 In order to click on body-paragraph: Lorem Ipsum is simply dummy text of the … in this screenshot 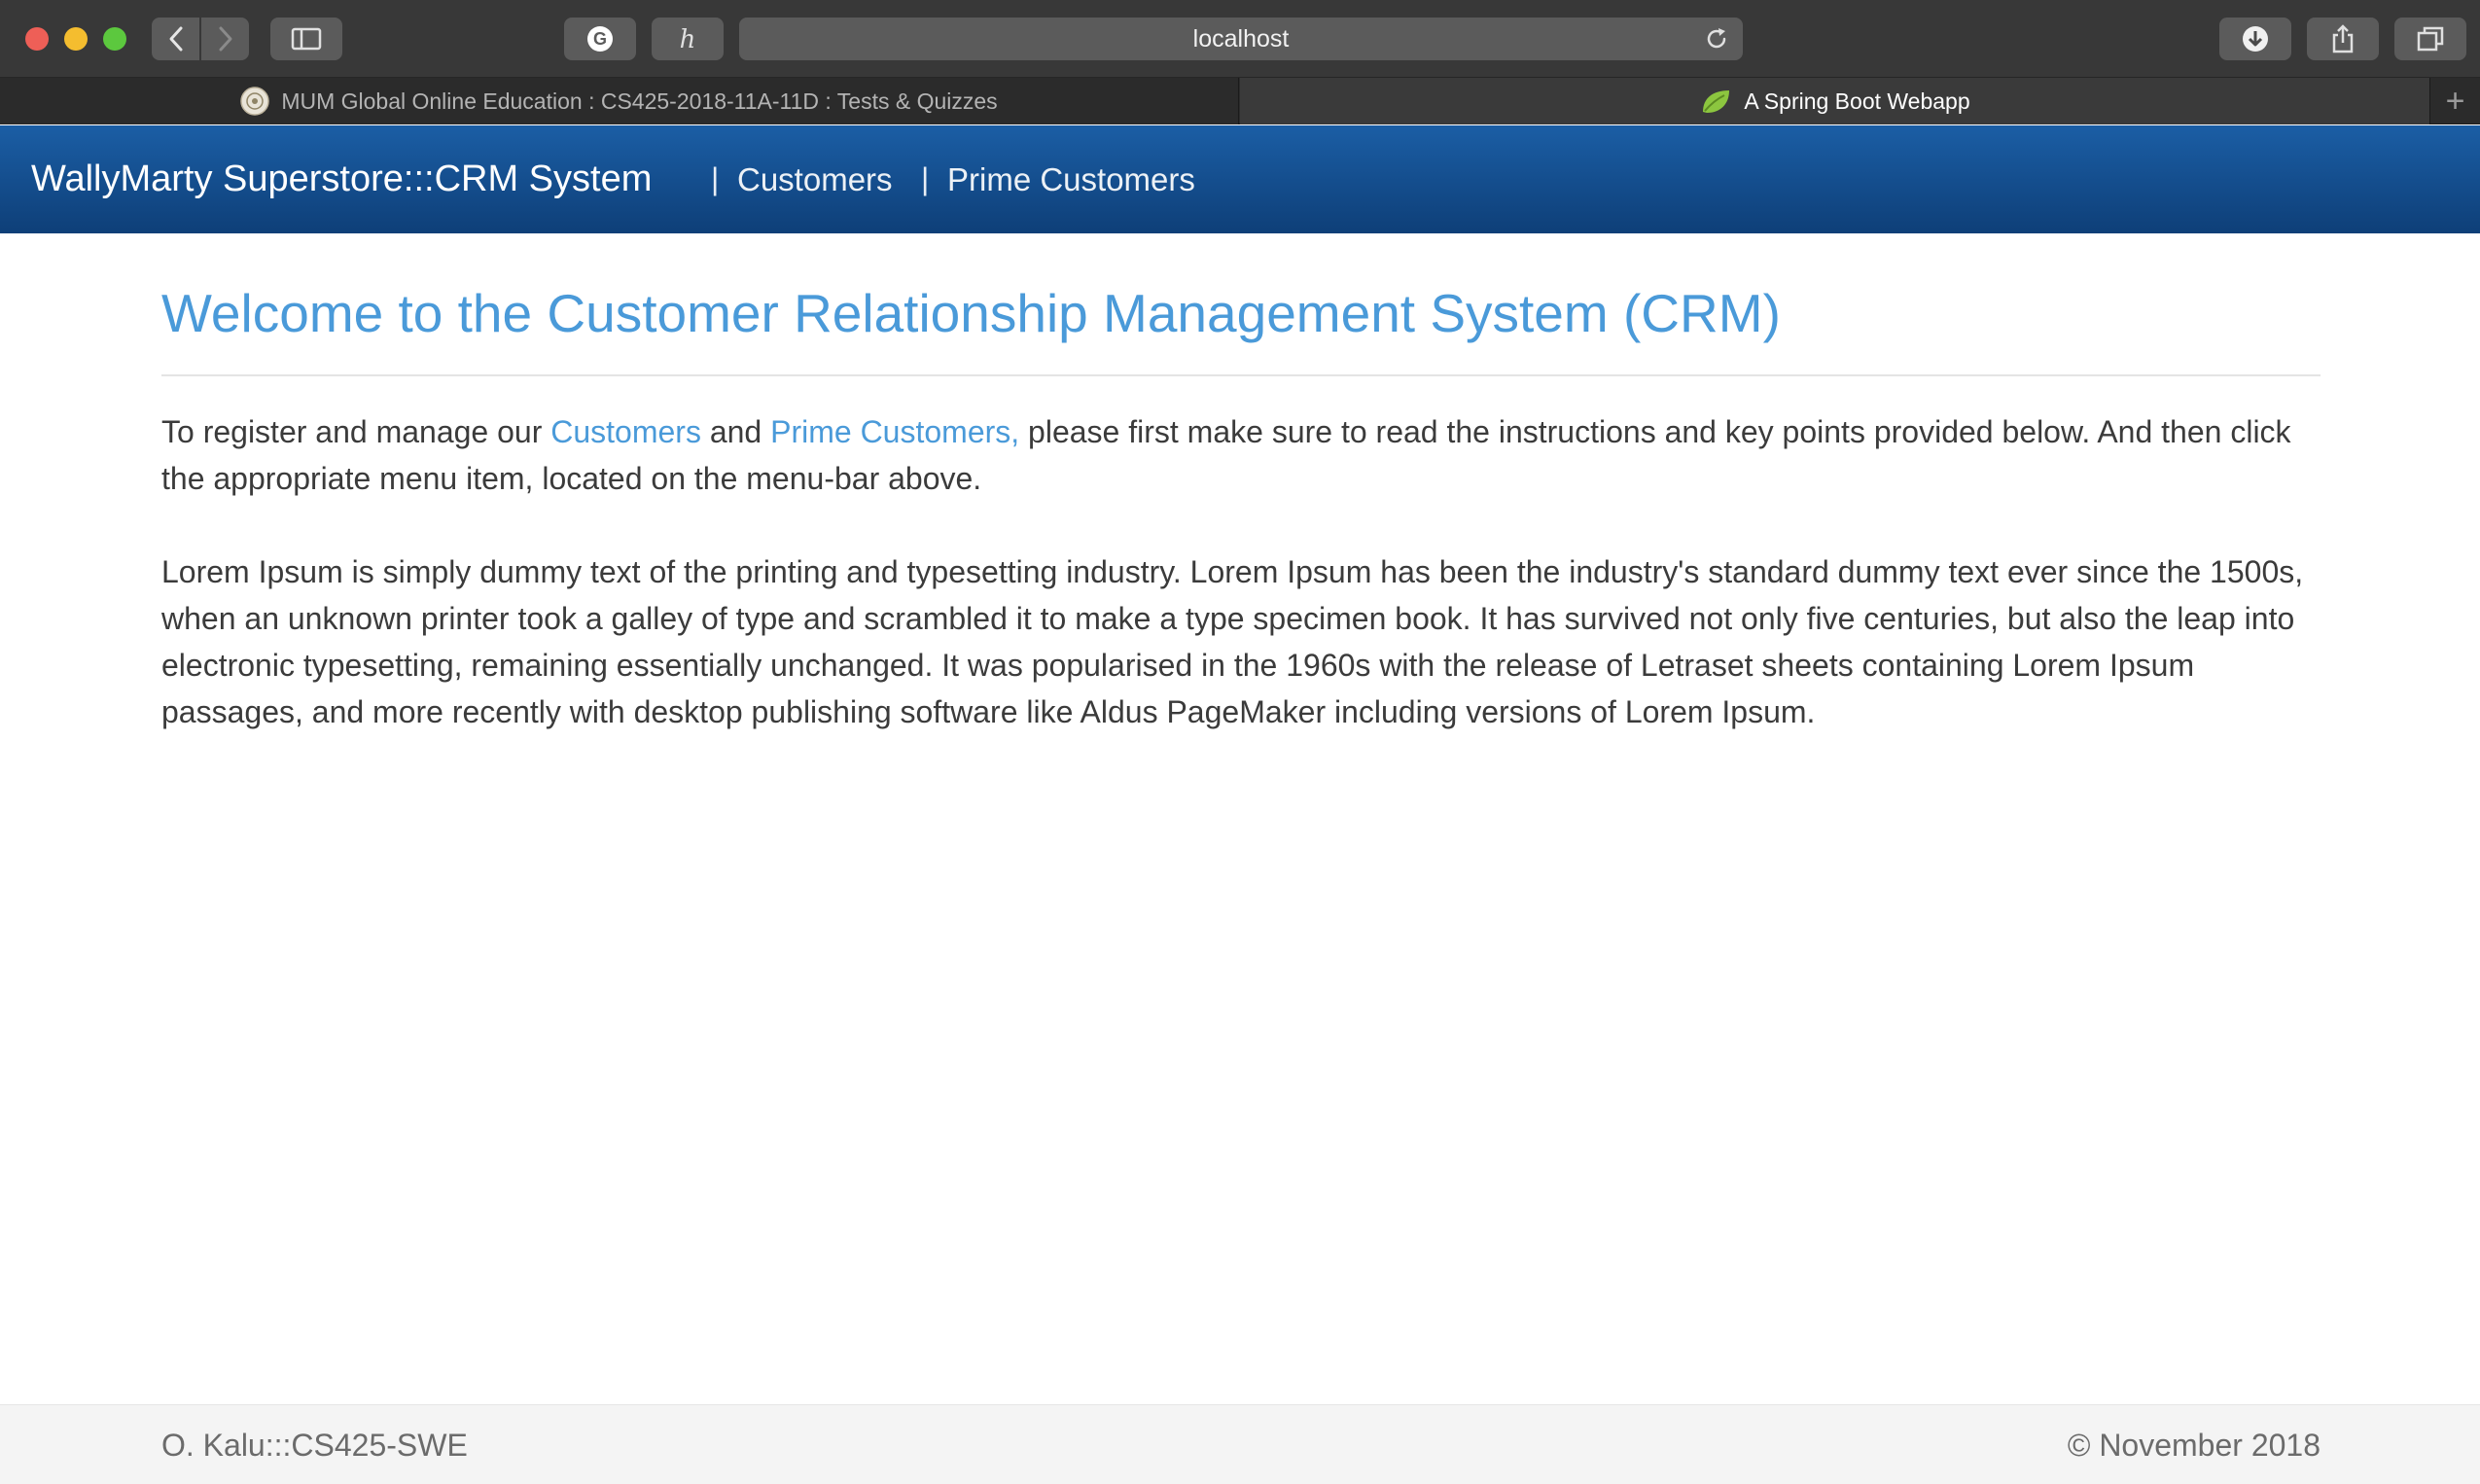, I will do `click(1232, 642)`.